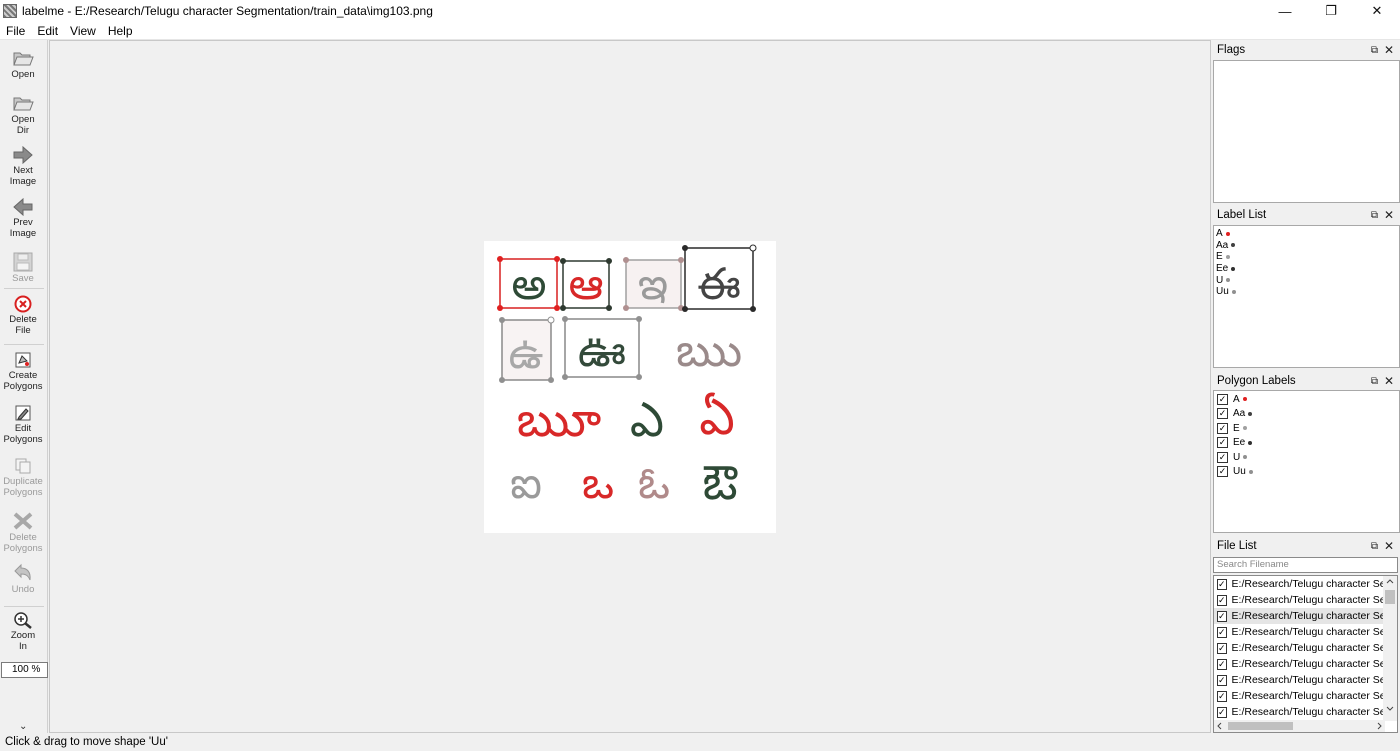  I want to click on open-button: Open, so click(23, 64).